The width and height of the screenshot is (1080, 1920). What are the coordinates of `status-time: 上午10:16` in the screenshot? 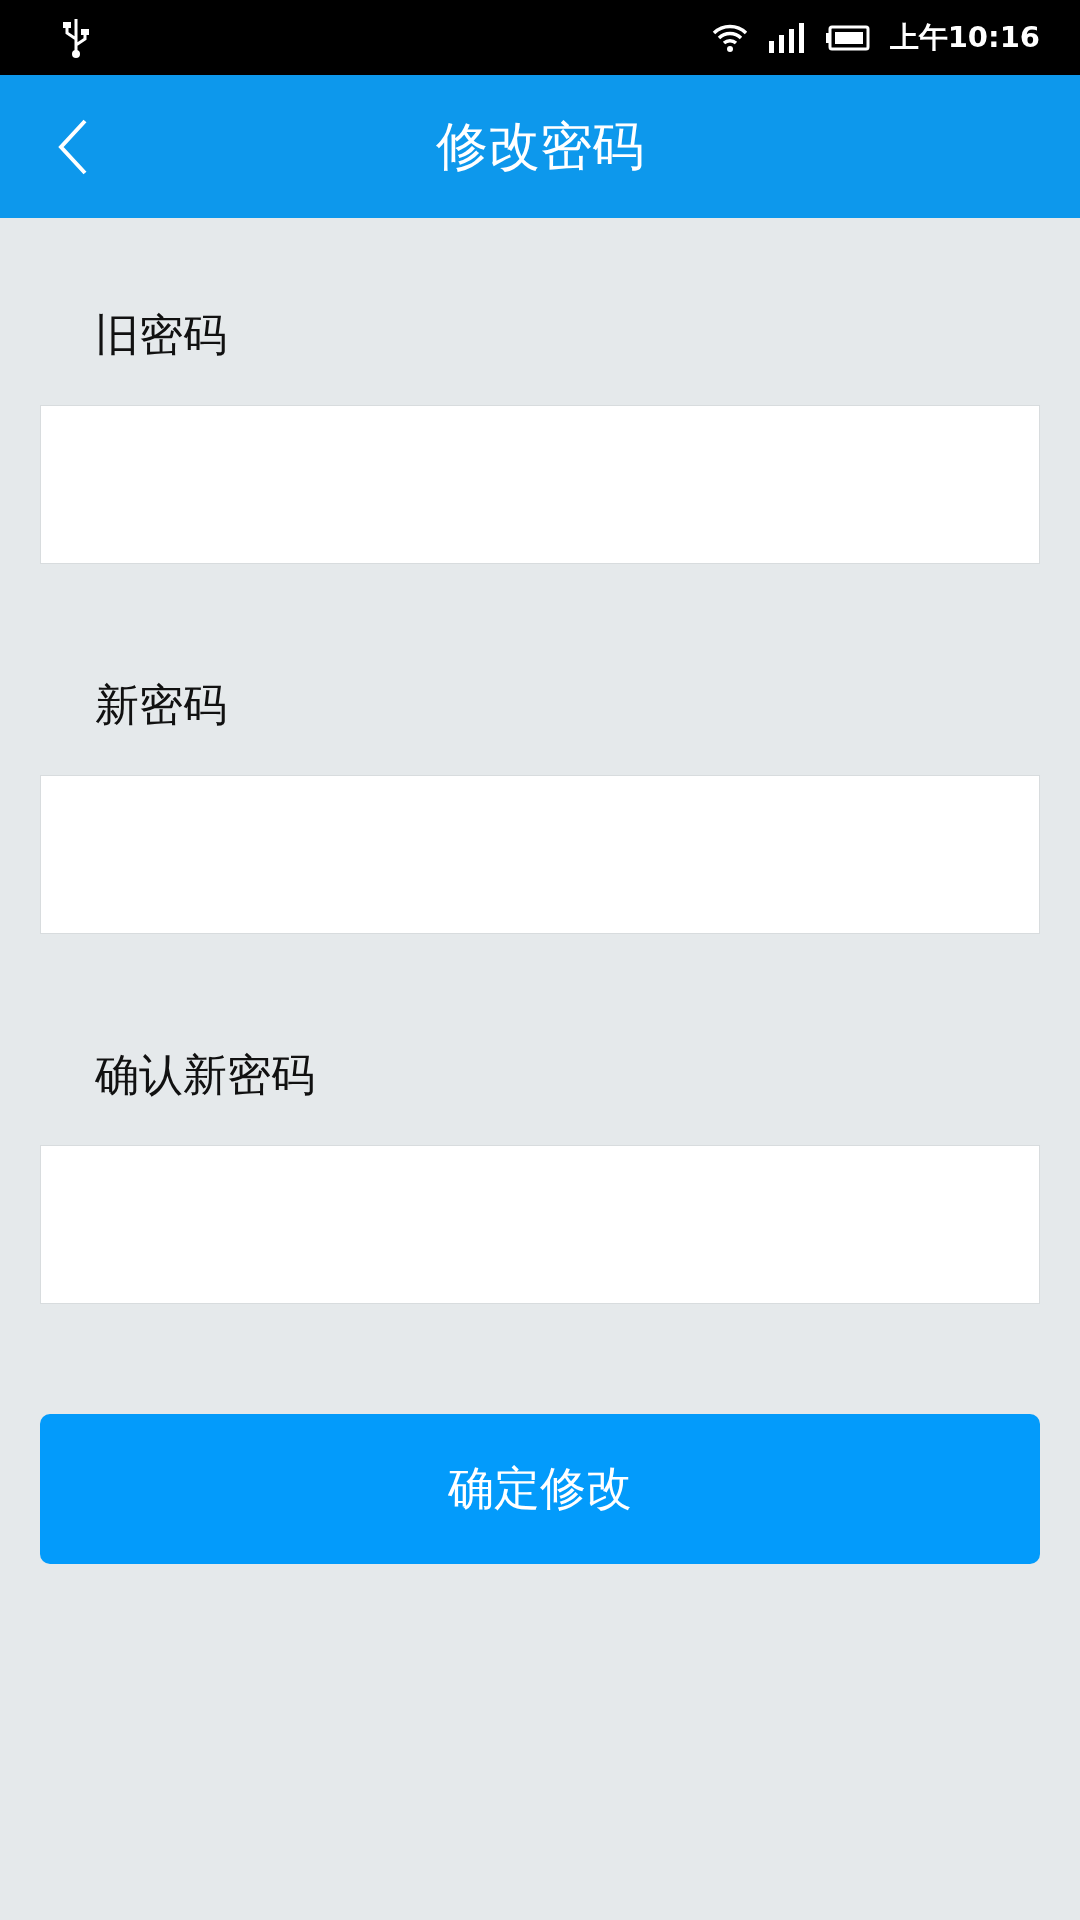 It's located at (964, 37).